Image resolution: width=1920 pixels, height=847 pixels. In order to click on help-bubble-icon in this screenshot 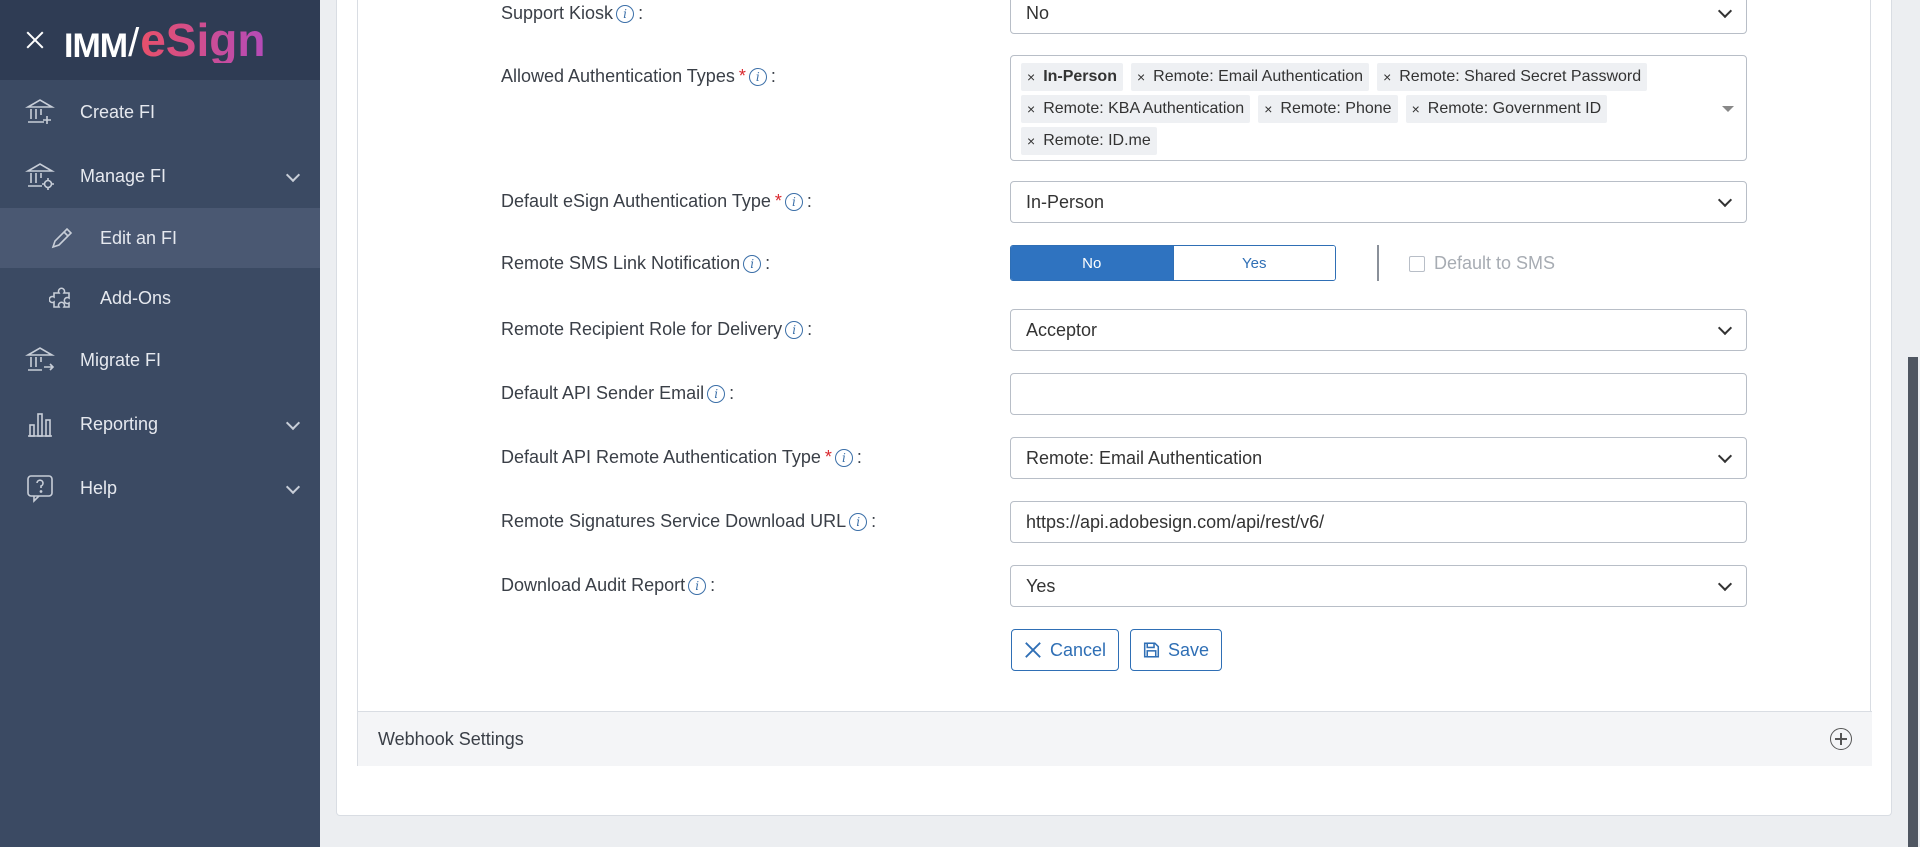, I will do `click(40, 488)`.